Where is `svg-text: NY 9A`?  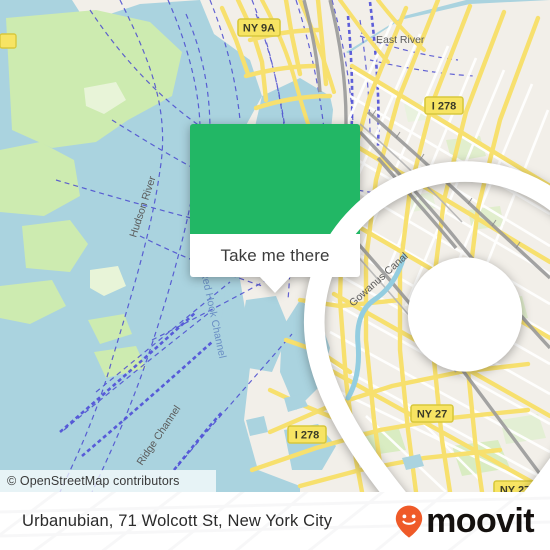
svg-text: NY 9A is located at coordinates (259, 29).